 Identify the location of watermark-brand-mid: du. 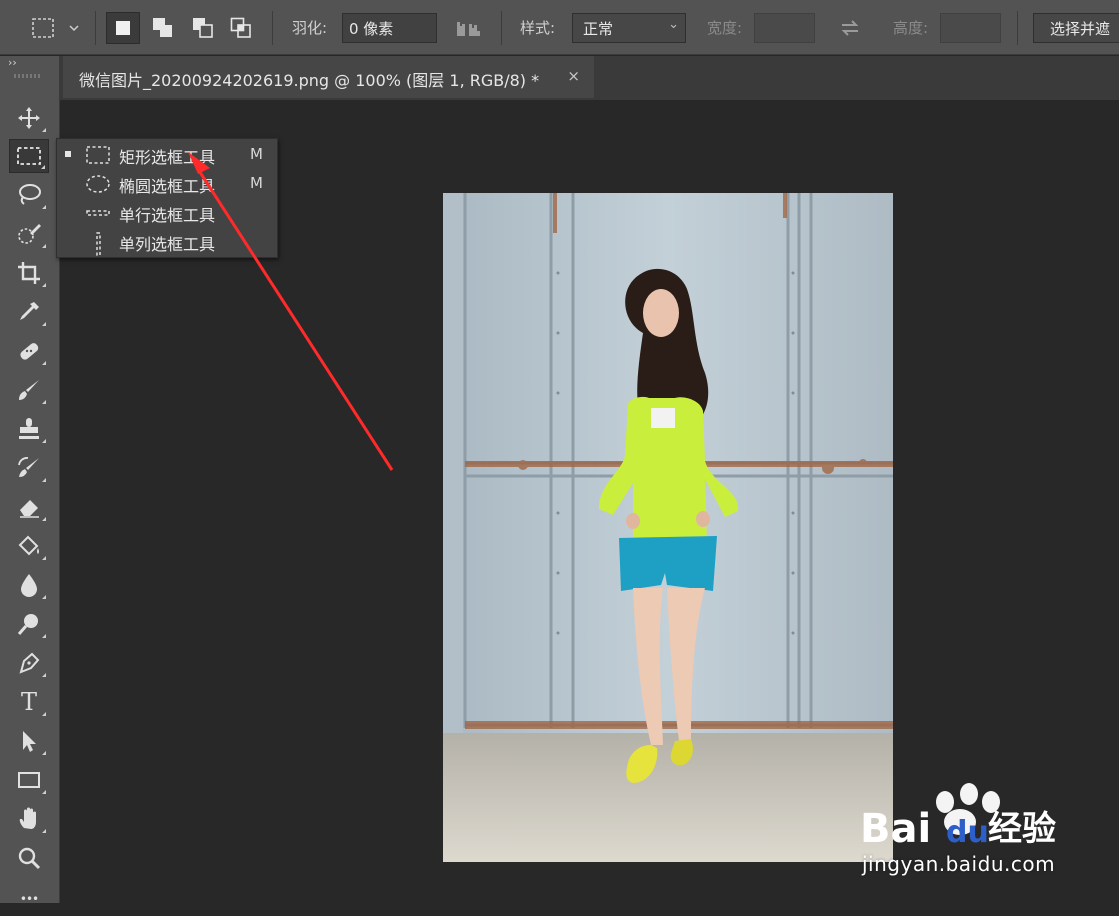
(967, 832).